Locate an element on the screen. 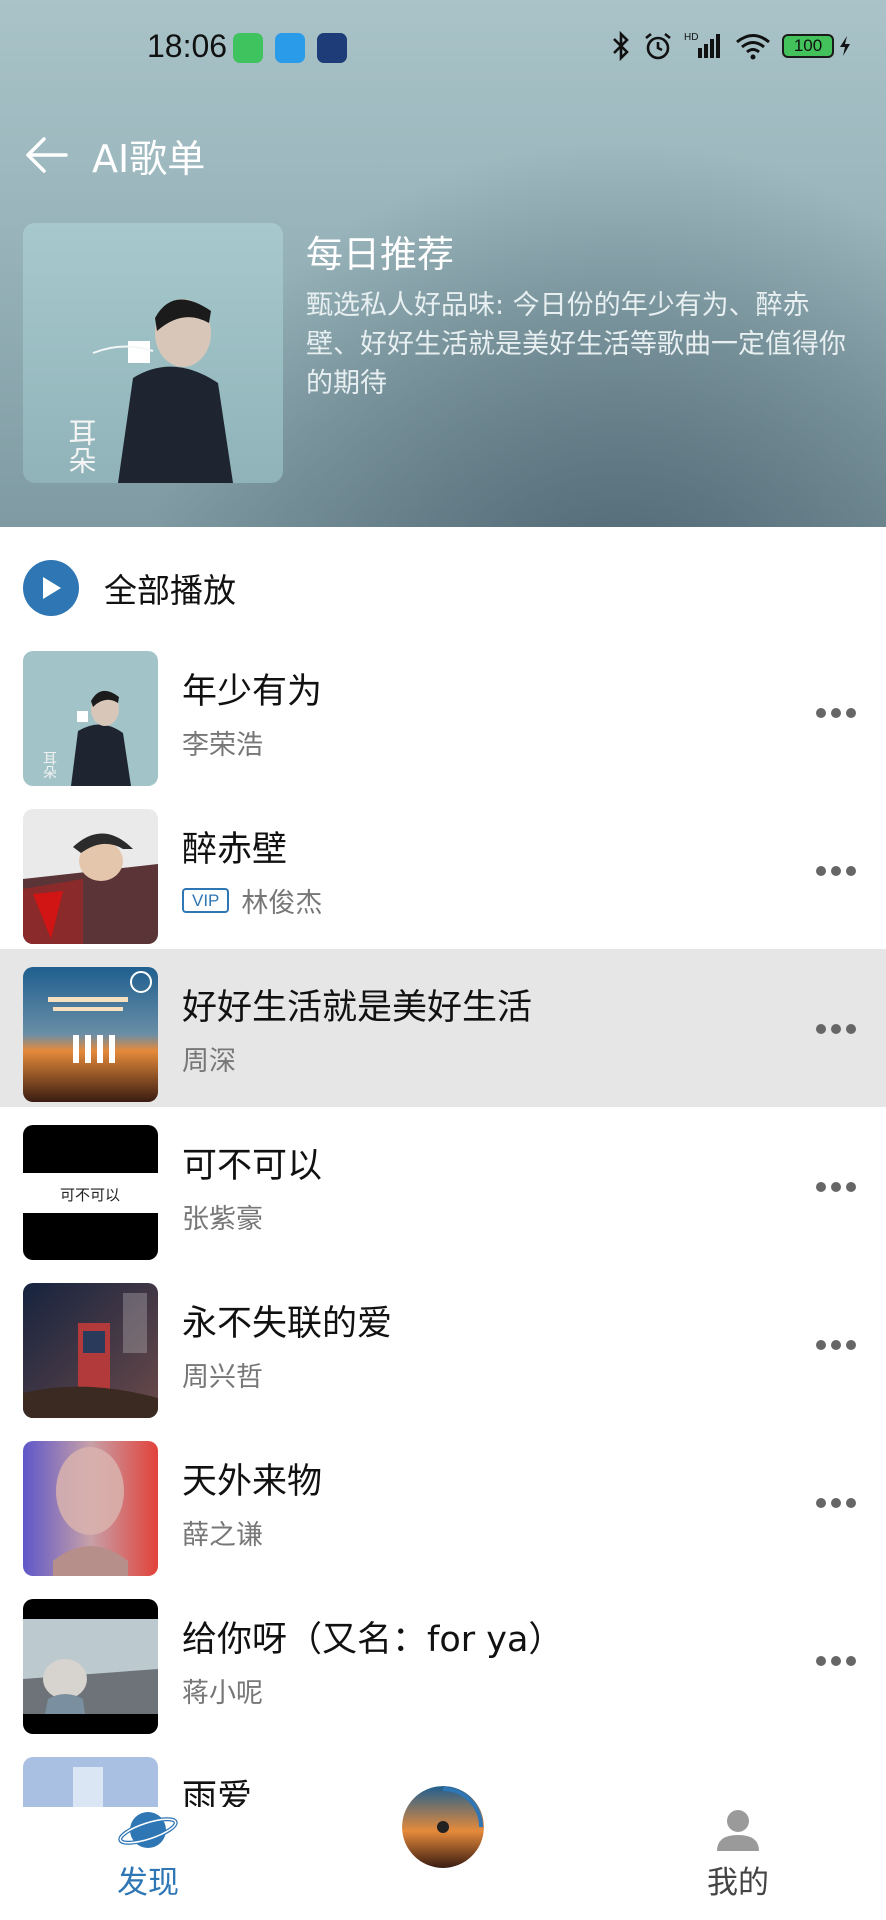  nav-mine-label: 我的 is located at coordinates (738, 1883).